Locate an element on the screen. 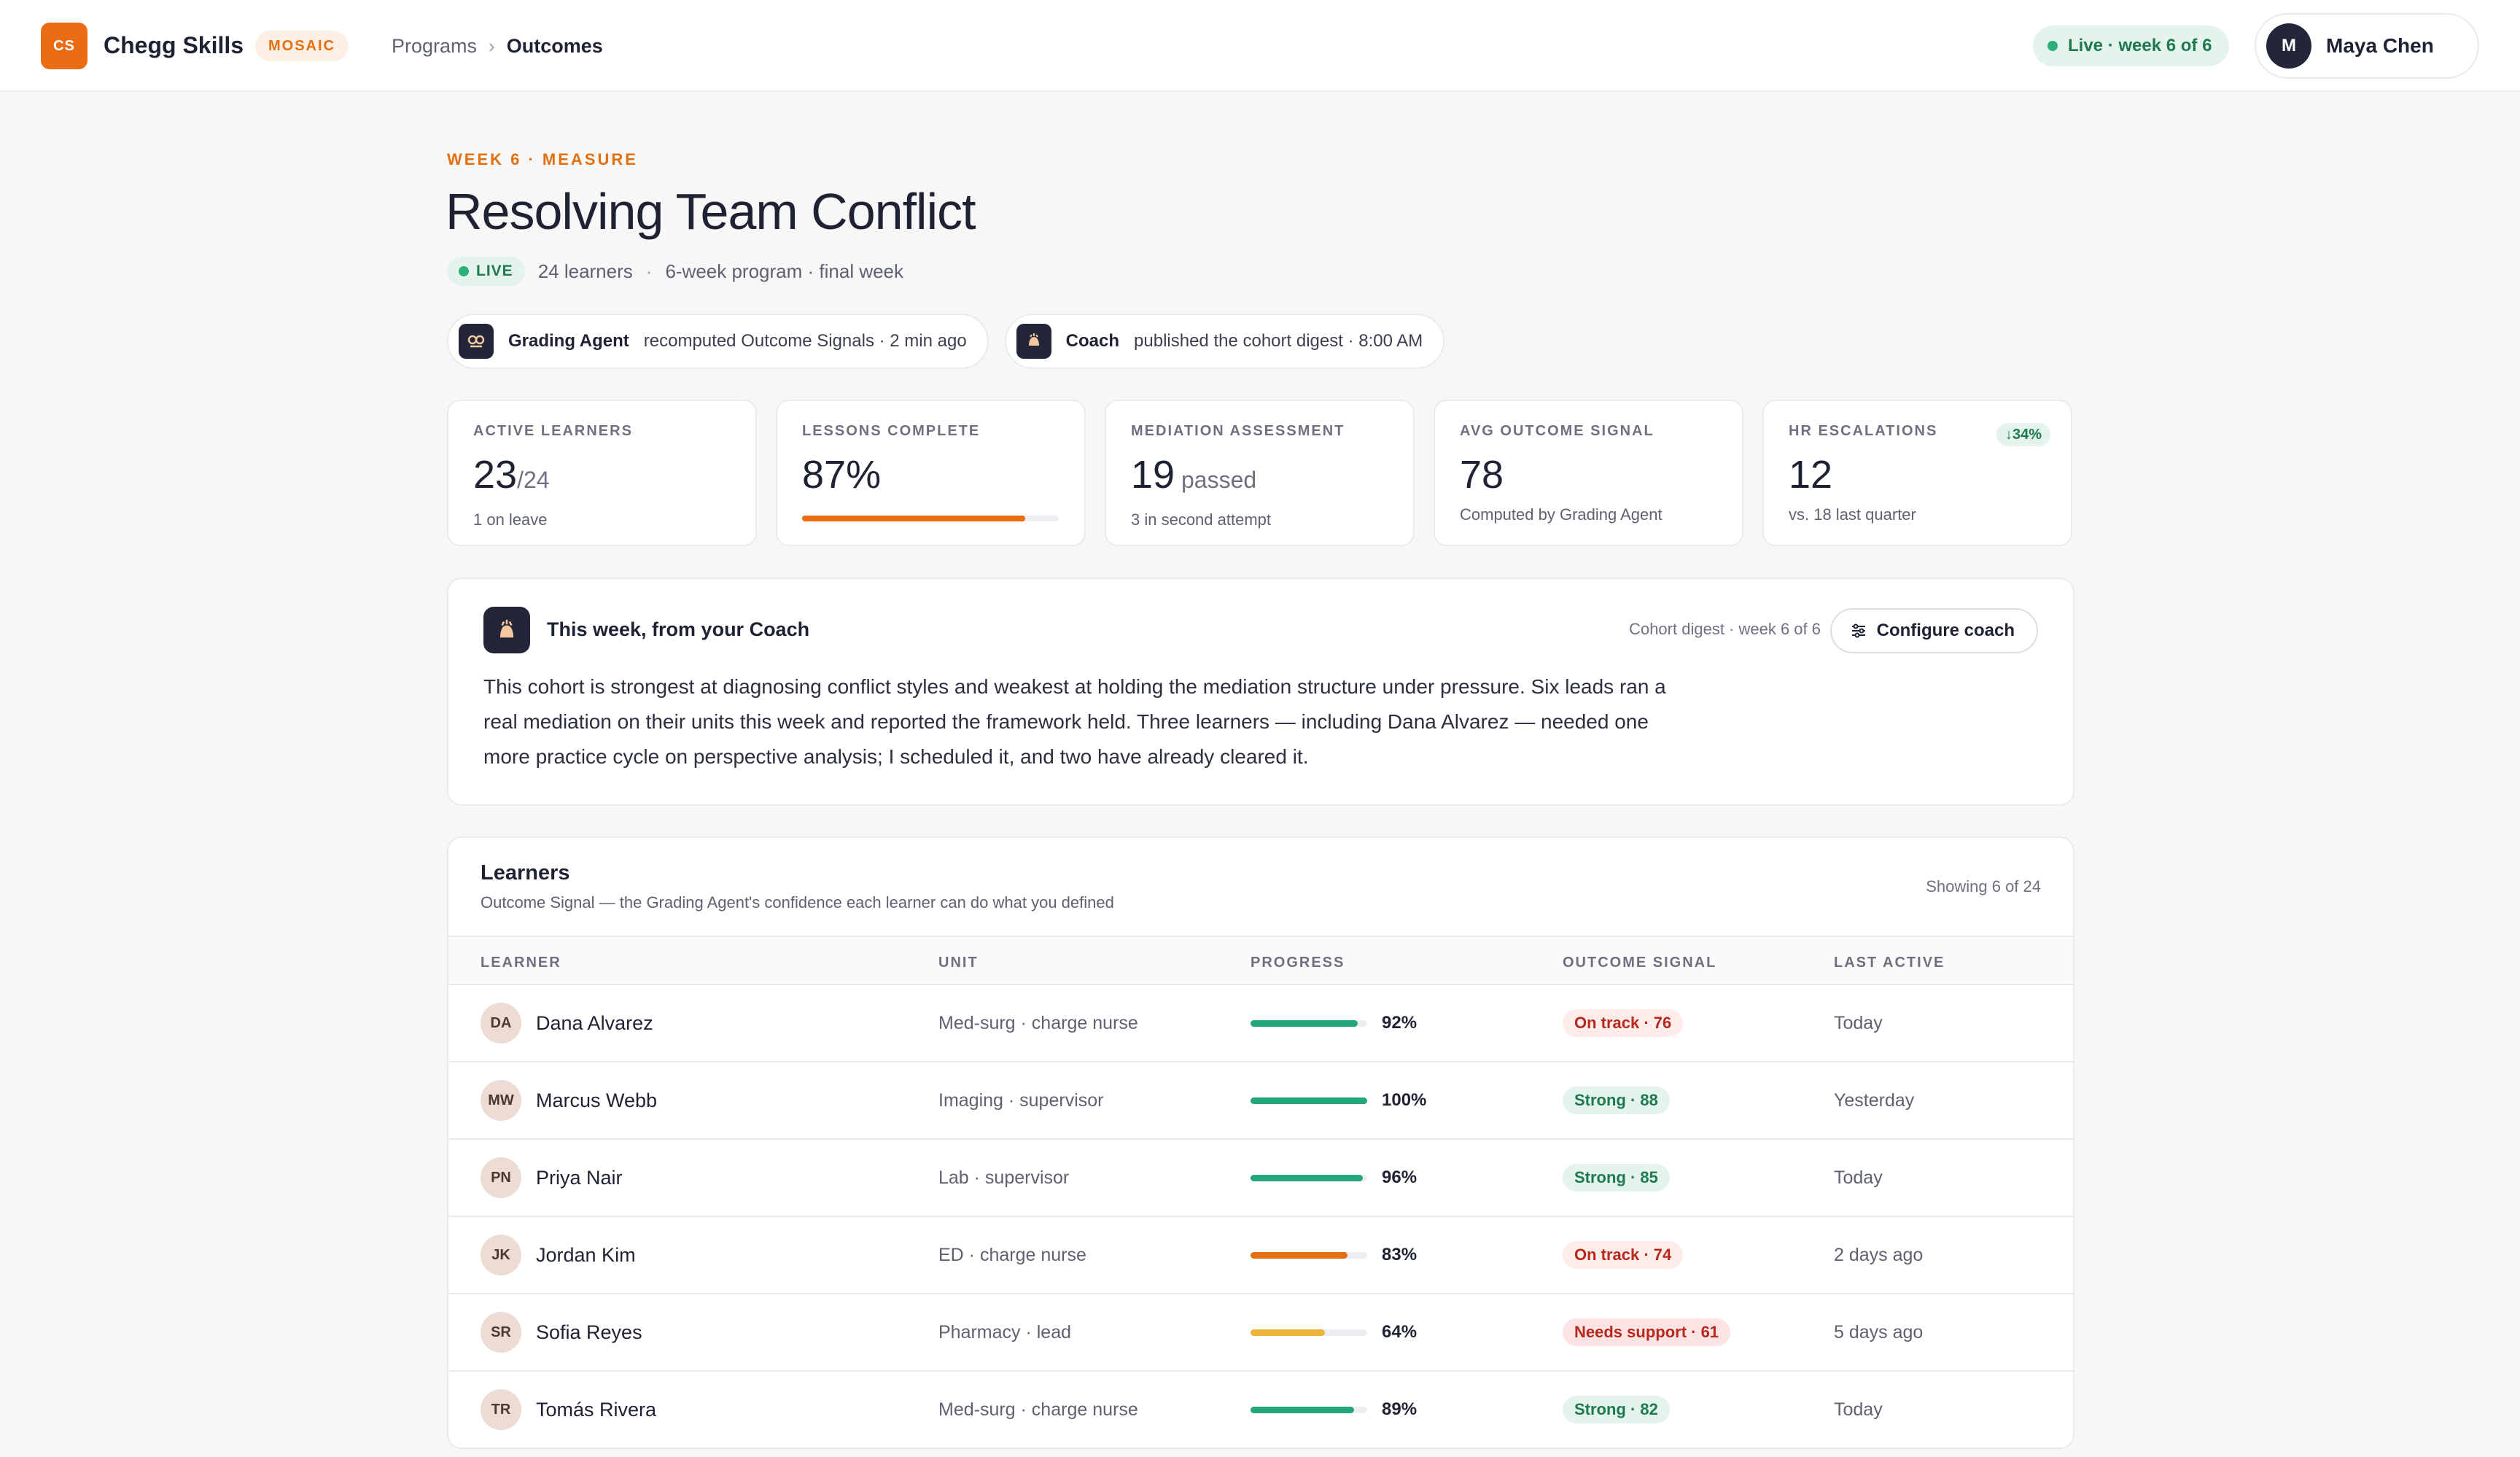  progress-cell: 92% is located at coordinates (1334, 1023).